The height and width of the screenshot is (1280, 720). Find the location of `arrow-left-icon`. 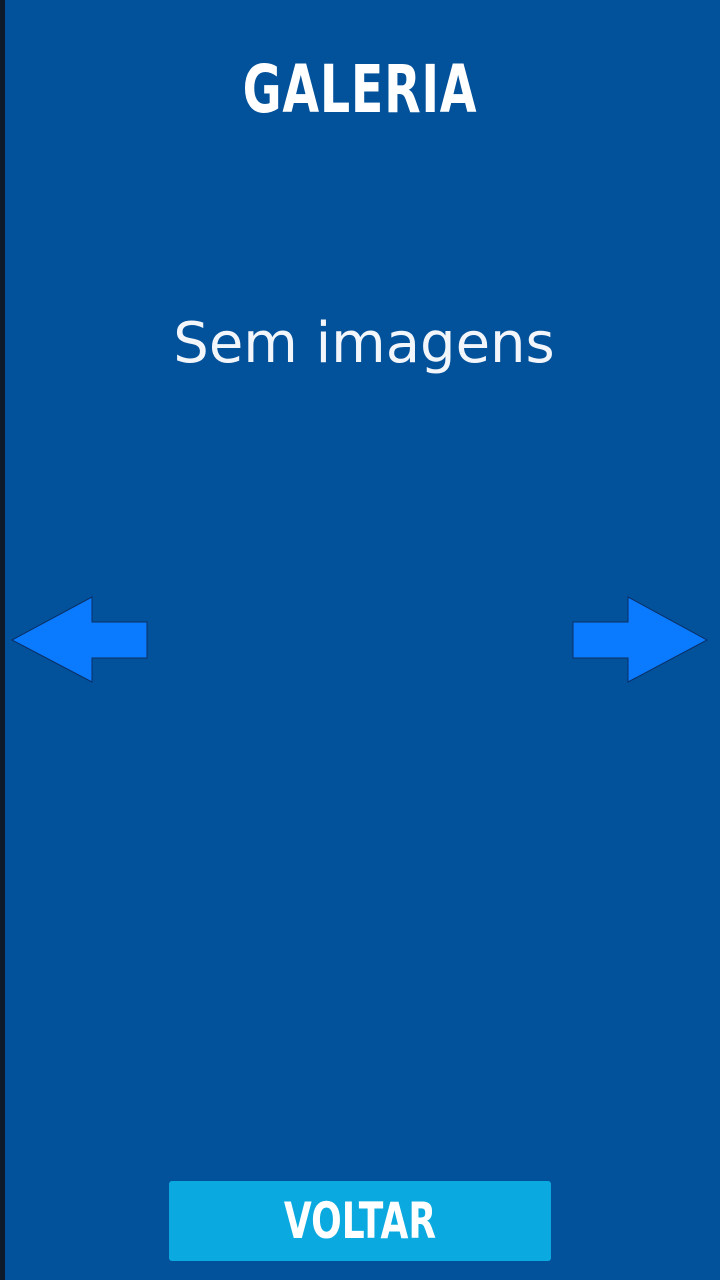

arrow-left-icon is located at coordinates (79, 639).